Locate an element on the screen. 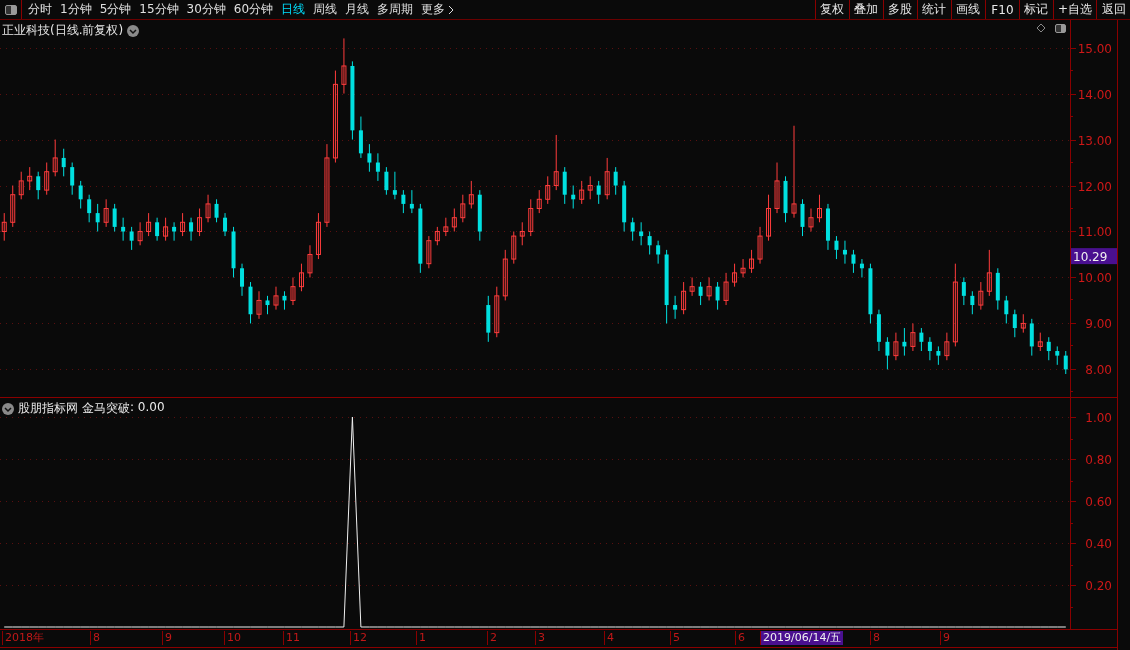  panel-toggle-icon is located at coordinates (1060, 28).